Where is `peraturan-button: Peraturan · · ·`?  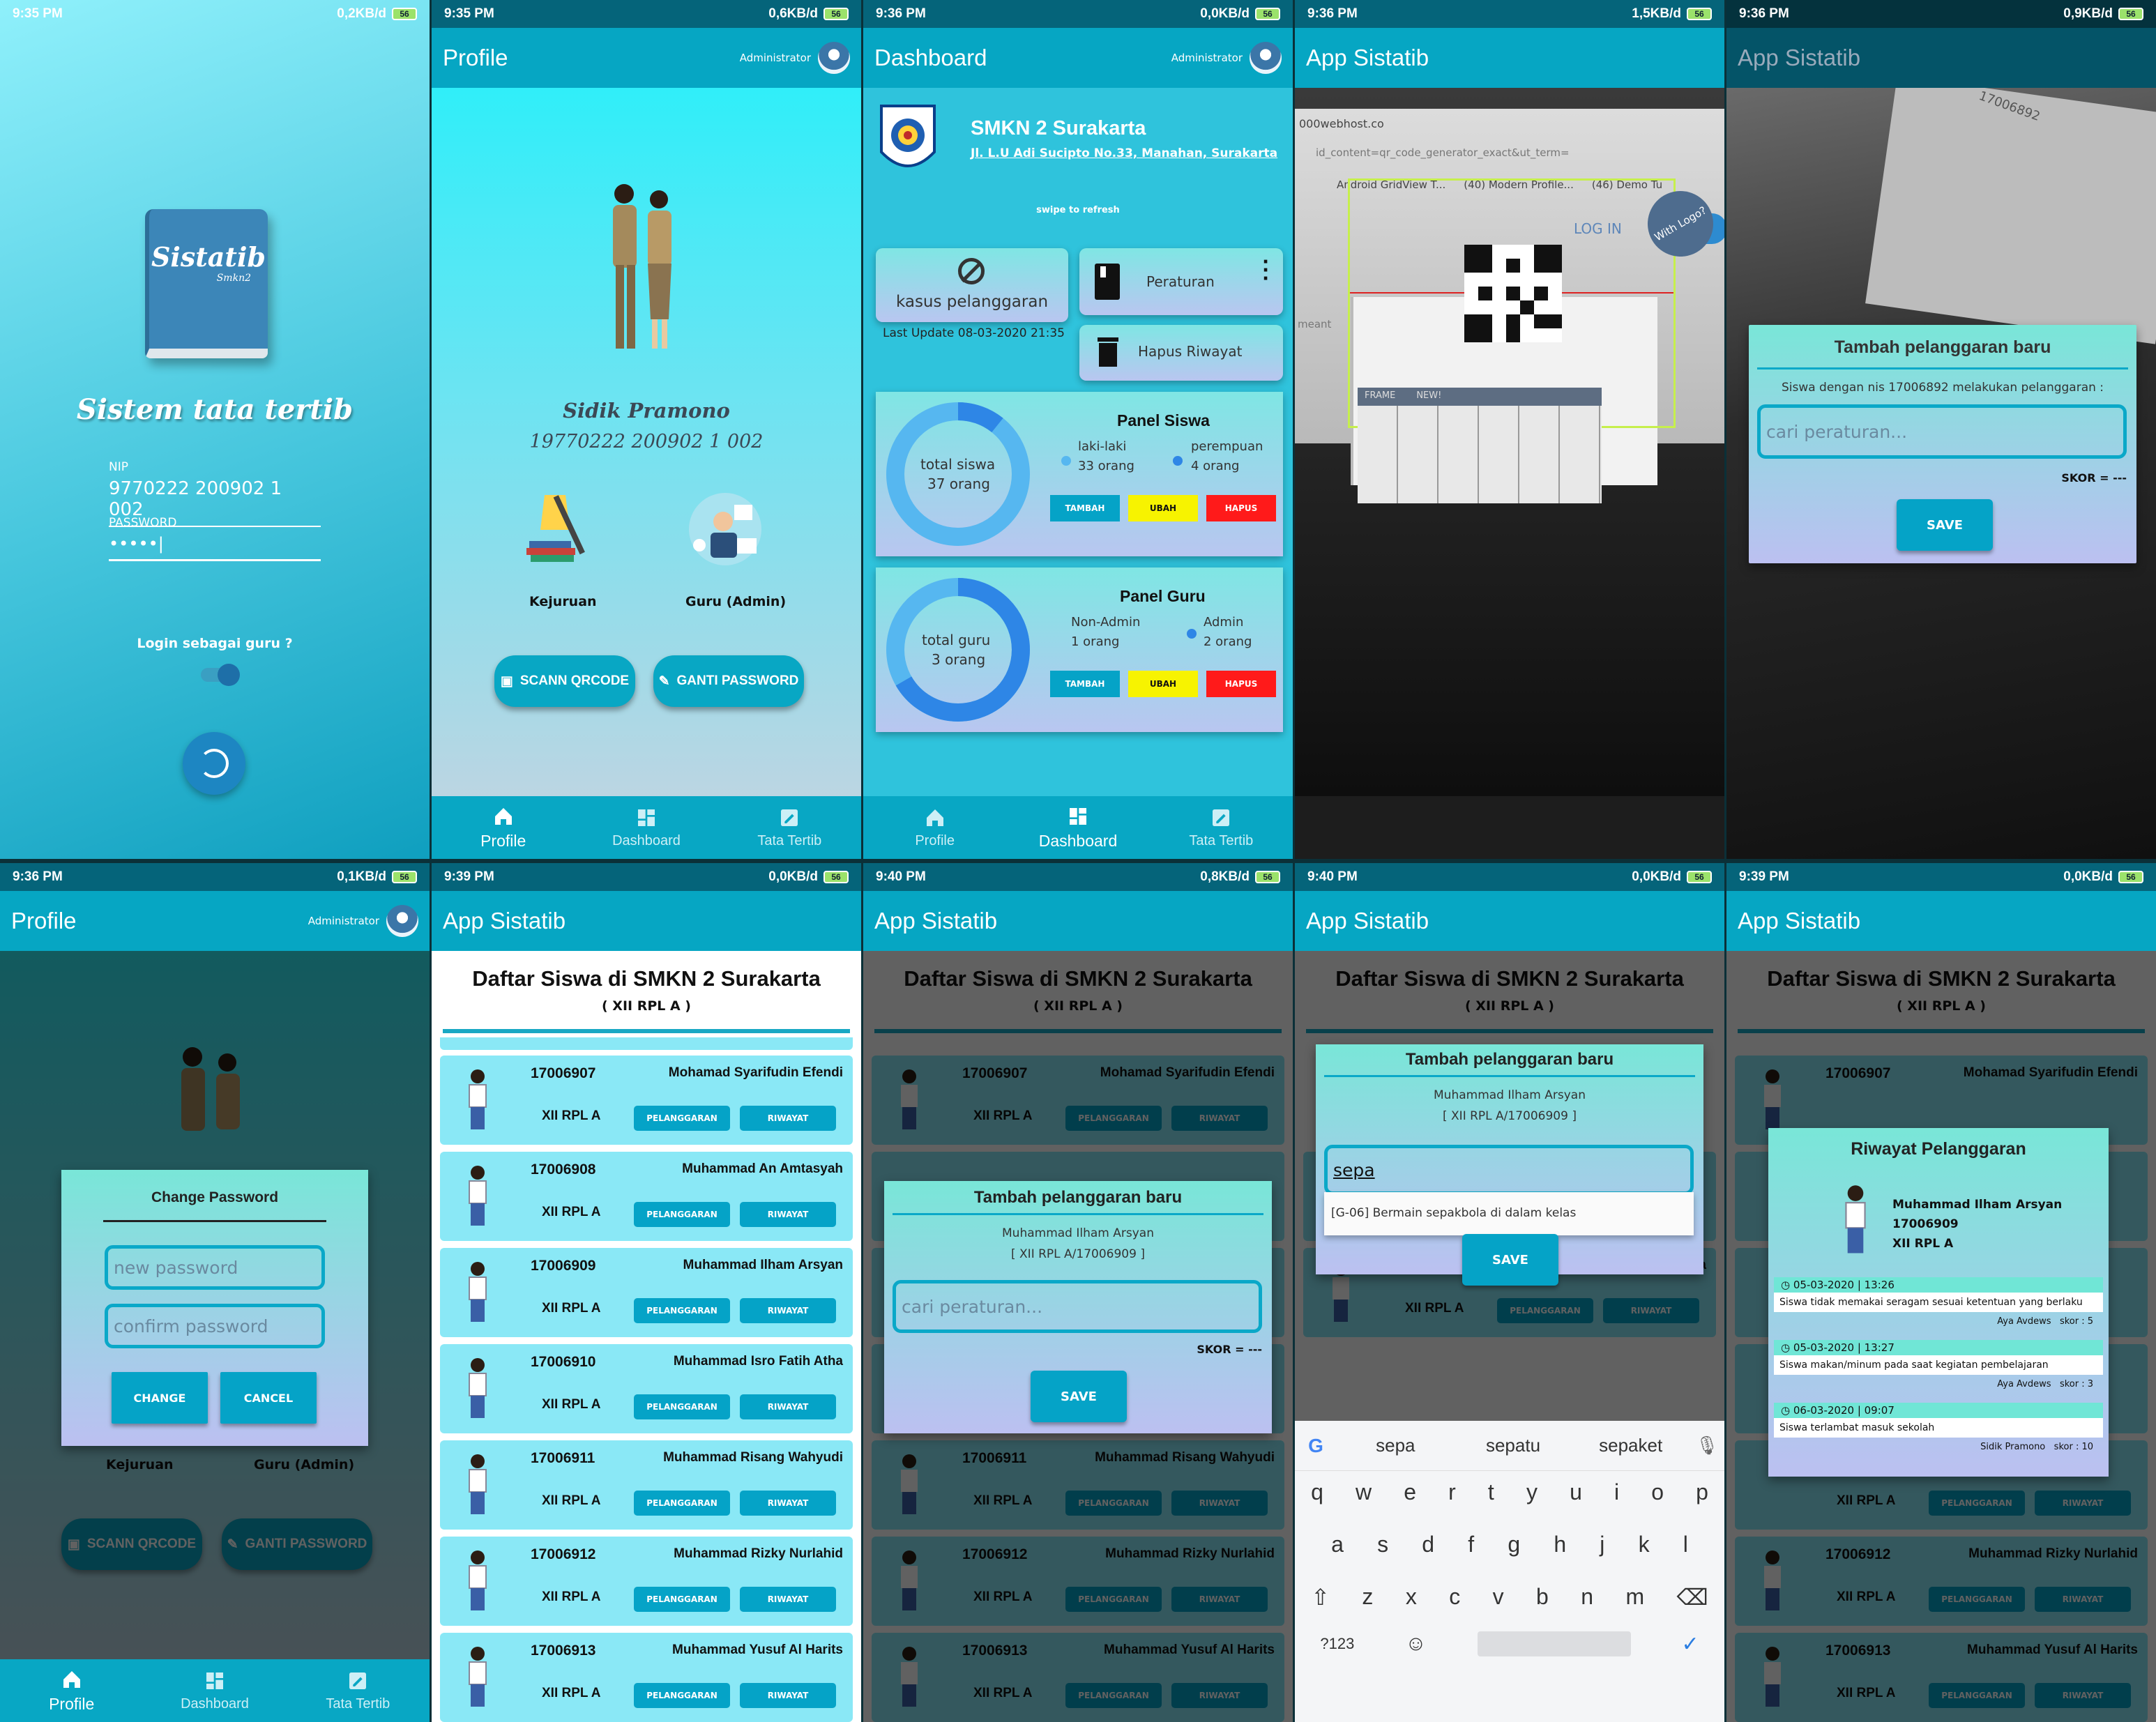 peraturan-button: Peraturan · · · is located at coordinates (1181, 281).